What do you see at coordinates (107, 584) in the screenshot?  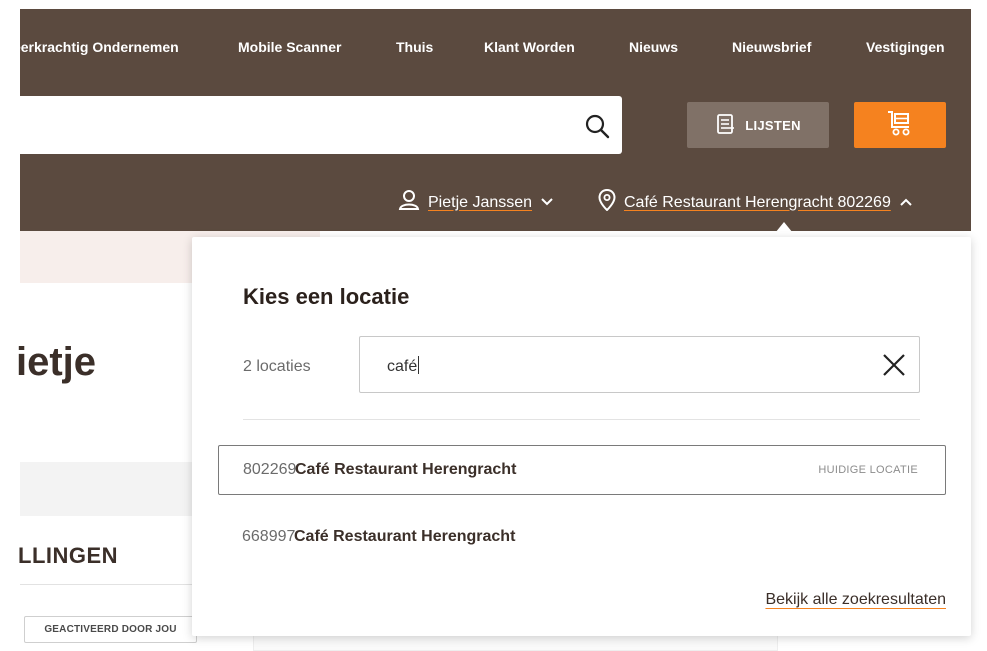 I see `section-divider` at bounding box center [107, 584].